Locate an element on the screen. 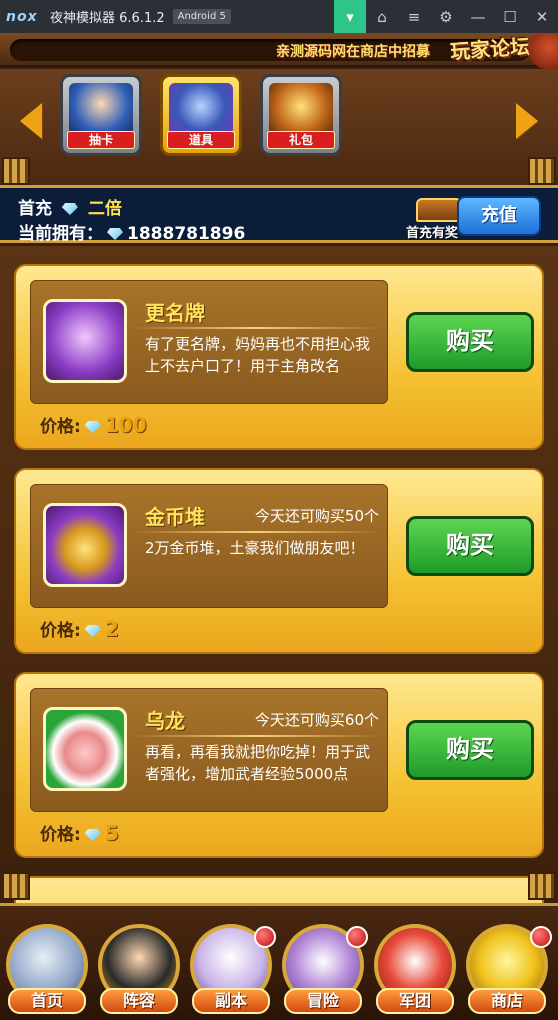 This screenshot has width=558, height=1020. bottom-nav: 首页 阵容 副本 冒险 军团 商店 is located at coordinates (279, 946).